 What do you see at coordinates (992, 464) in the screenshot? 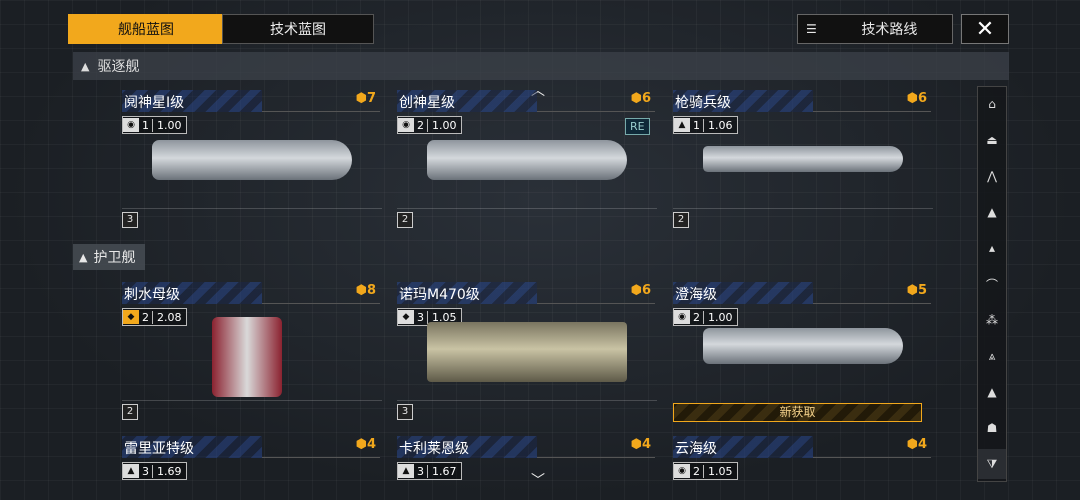
I see `filter-settings-icon: ⧩` at bounding box center [992, 464].